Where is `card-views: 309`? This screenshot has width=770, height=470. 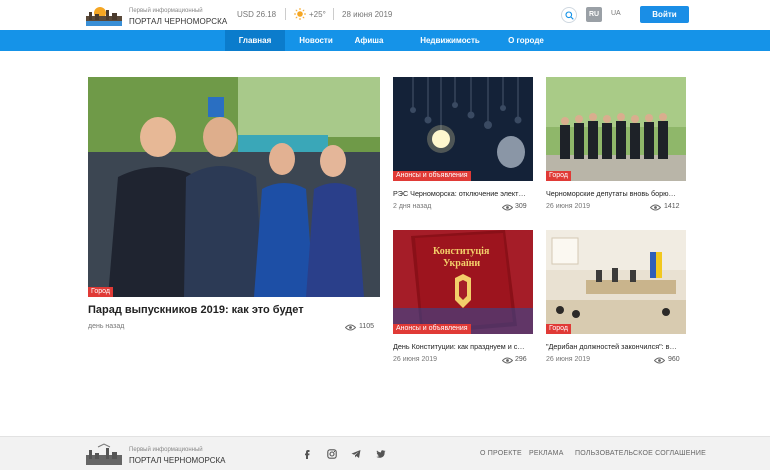
card-views: 309 is located at coordinates (521, 206).